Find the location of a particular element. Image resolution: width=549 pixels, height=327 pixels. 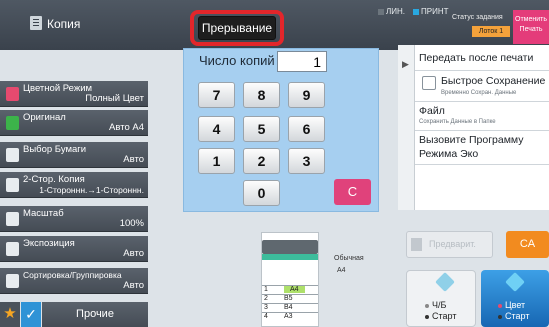

sidebar-item-duplex: 2-Стор. Копия 1-Стороннн.→1-Стороннн. is located at coordinates (74, 185).